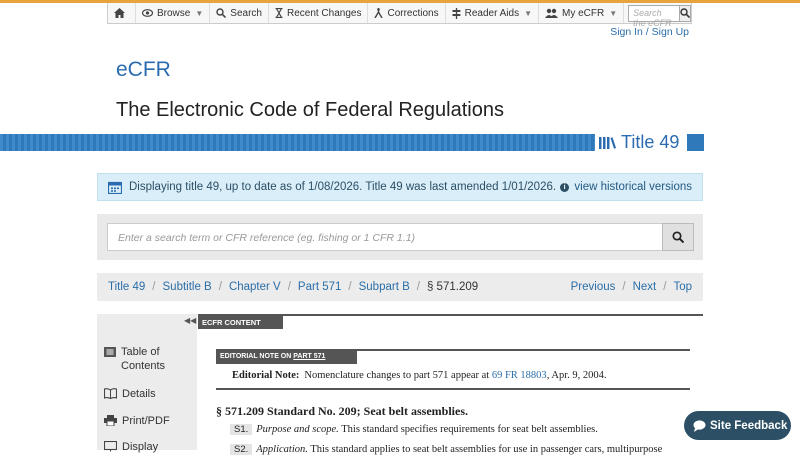 The height and width of the screenshot is (455, 800). I want to click on main-search-button, so click(678, 237).